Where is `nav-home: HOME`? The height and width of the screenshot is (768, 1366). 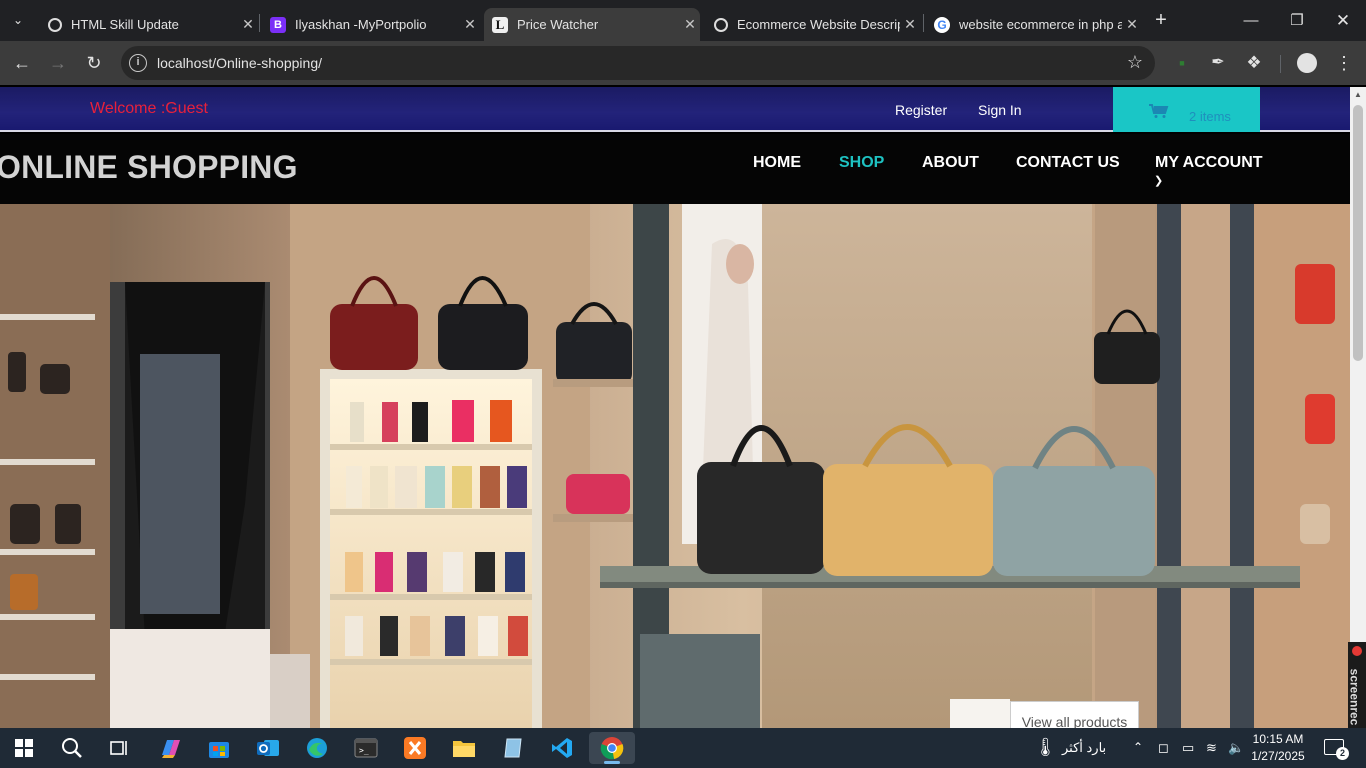
nav-home: HOME is located at coordinates (777, 163).